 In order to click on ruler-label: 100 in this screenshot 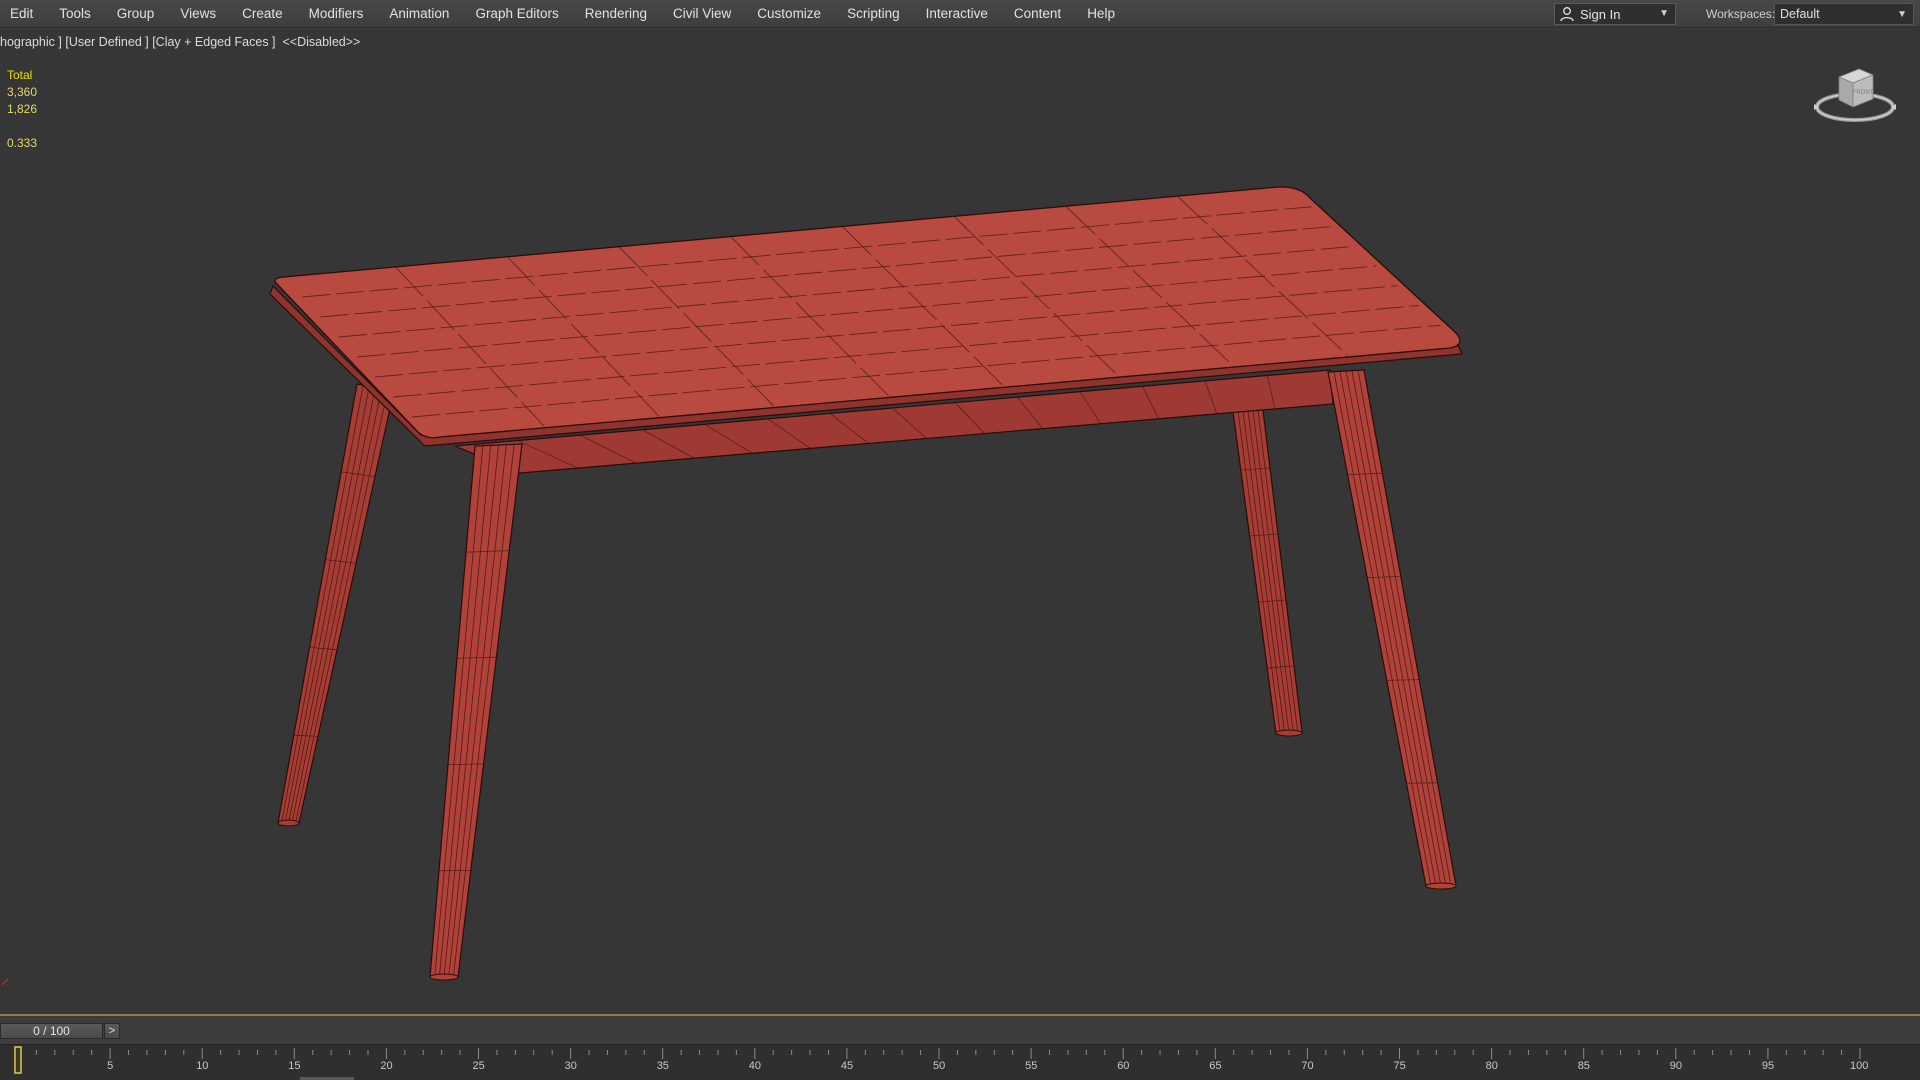, I will do `click(1859, 1066)`.